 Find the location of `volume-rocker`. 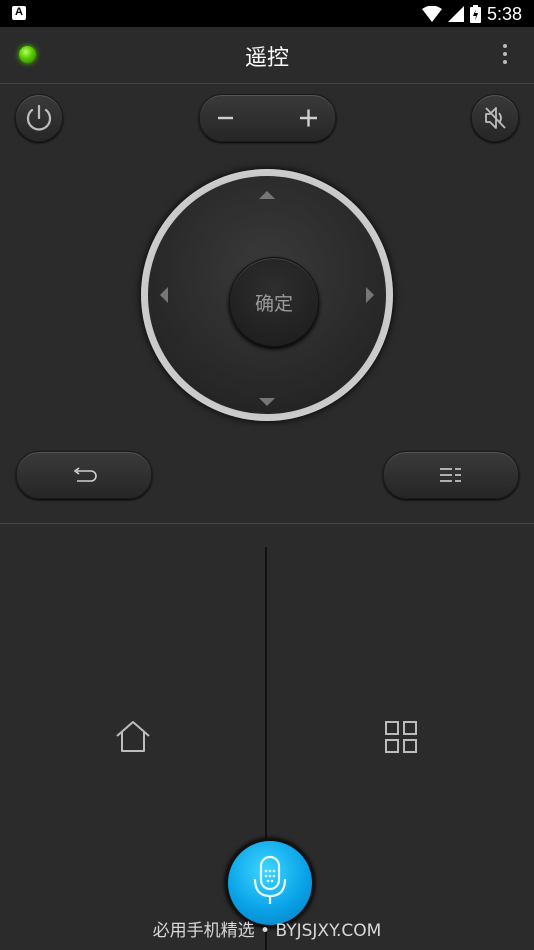

volume-rocker is located at coordinates (267, 118).